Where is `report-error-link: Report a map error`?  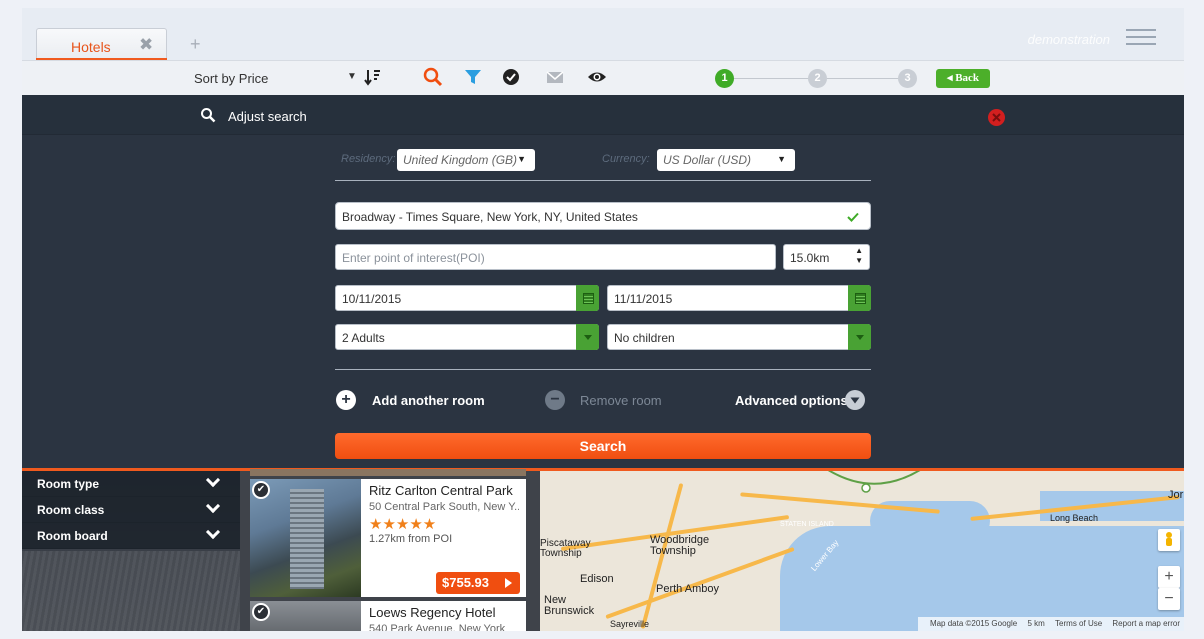
report-error-link: Report a map error is located at coordinates (1146, 623).